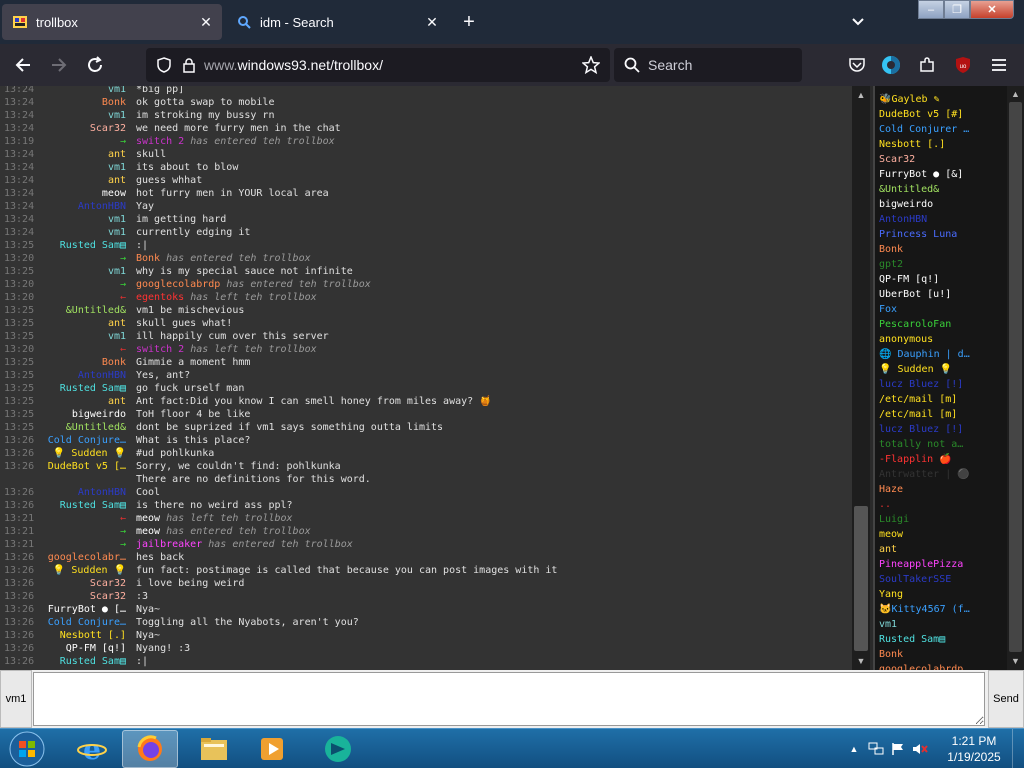  What do you see at coordinates (378, 65) in the screenshot?
I see `url-bar: www.windows93.net/trollbox/` at bounding box center [378, 65].